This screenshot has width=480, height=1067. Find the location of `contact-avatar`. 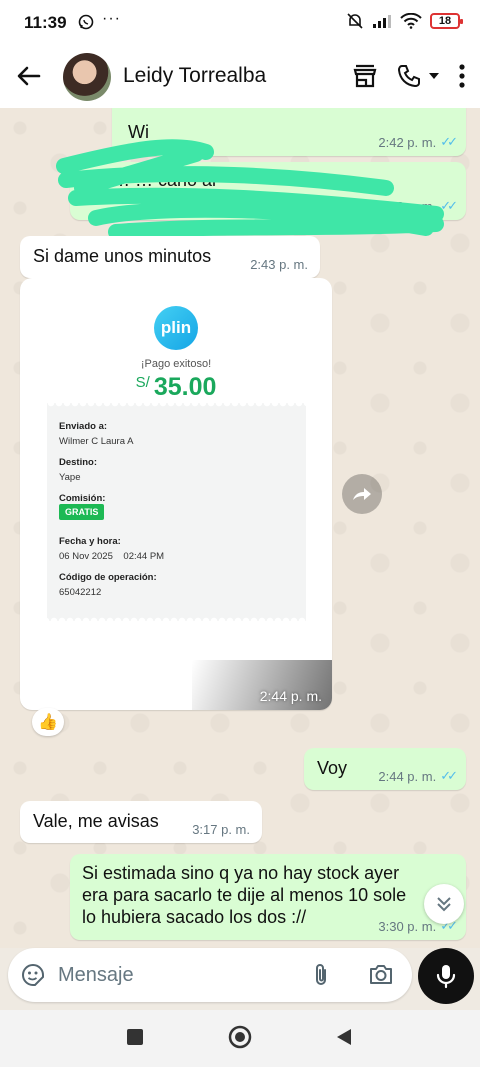

contact-avatar is located at coordinates (87, 77).